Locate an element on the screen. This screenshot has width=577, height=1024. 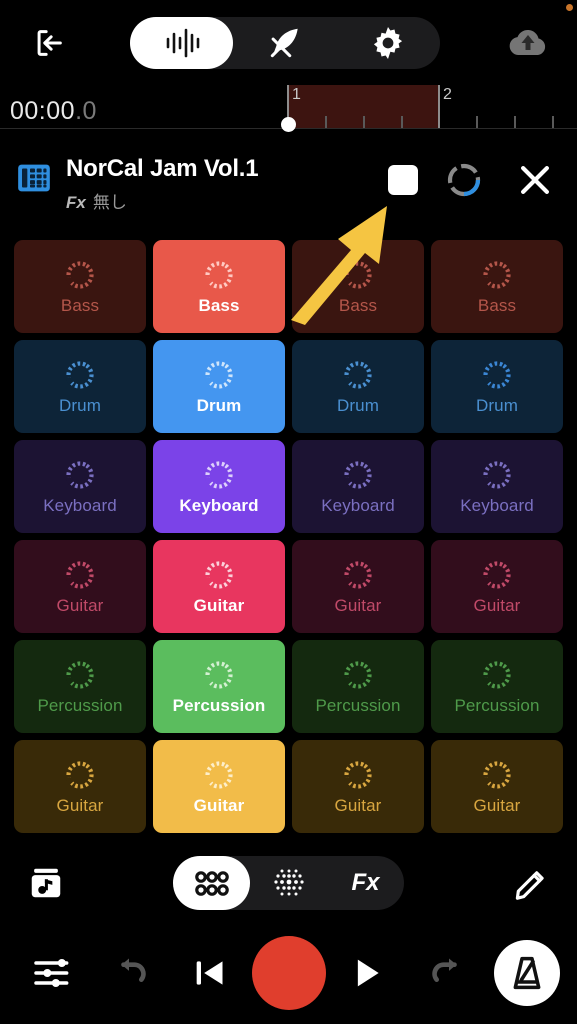
project-header: NorCal Jam Vol.1 Fx 無し is located at coordinates (288, 180).